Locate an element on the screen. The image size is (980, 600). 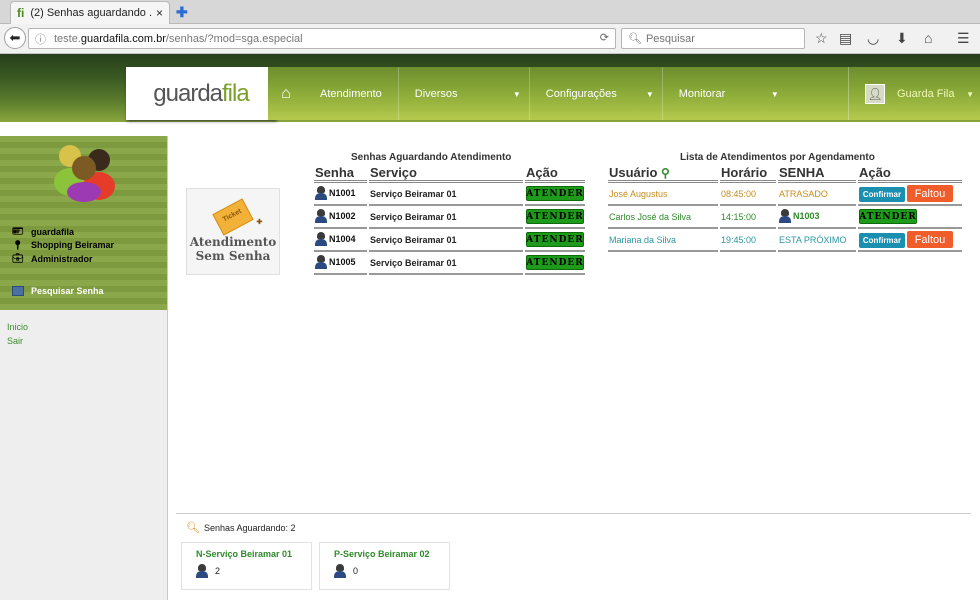
horario-cell: 19:45:00 is located at coordinates (748, 240).